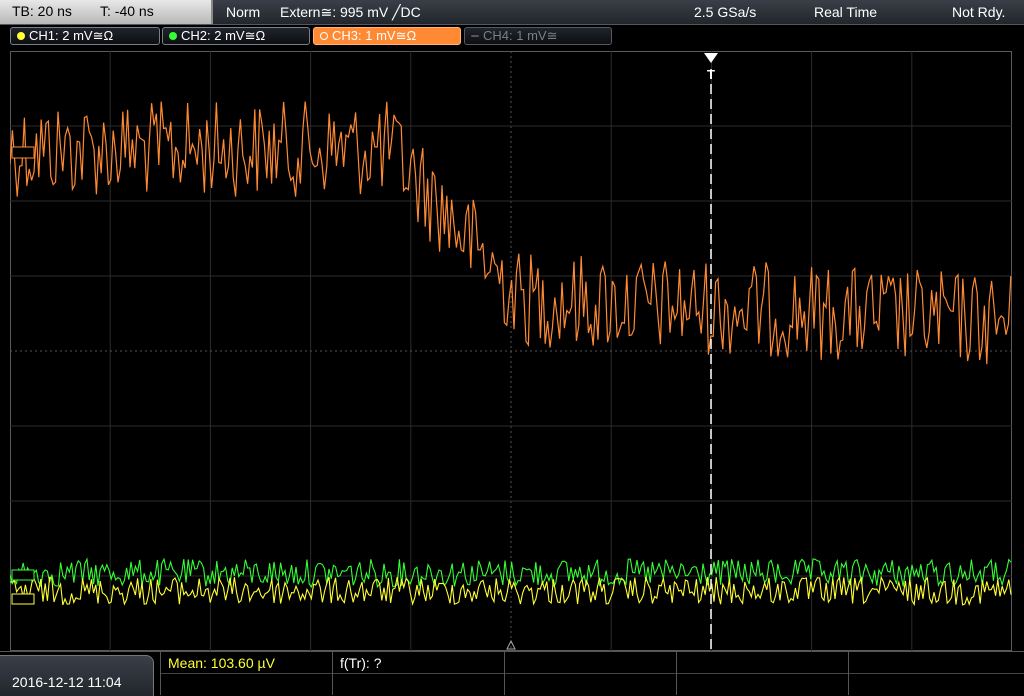 This screenshot has width=1024, height=696. I want to click on ch2-offset-icon, so click(23, 575).